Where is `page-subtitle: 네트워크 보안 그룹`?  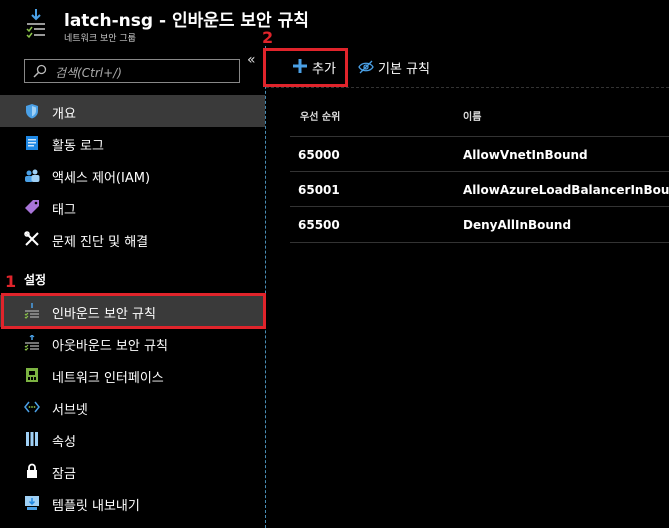 page-subtitle: 네트워크 보안 그룹 is located at coordinates (100, 39).